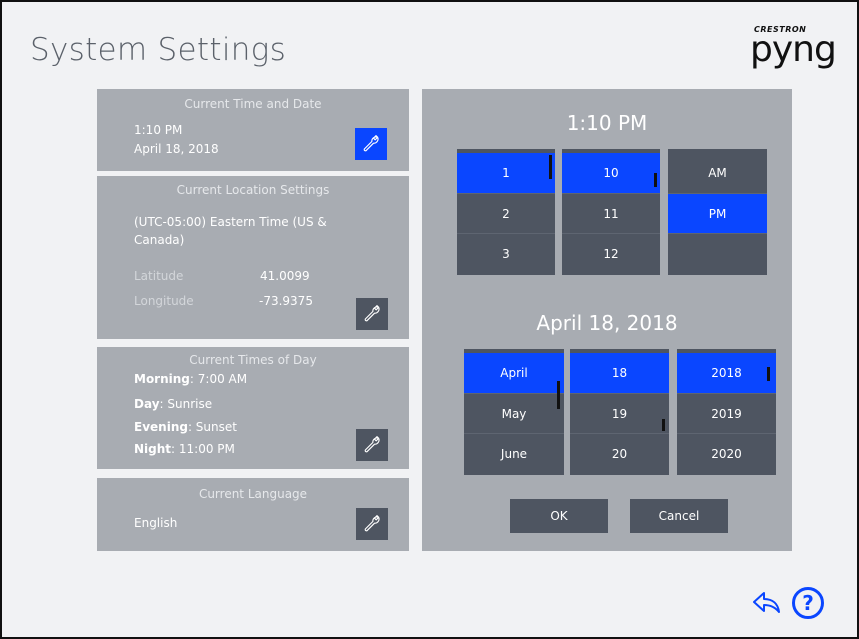 Image resolution: width=859 pixels, height=639 pixels. Describe the element at coordinates (164, 301) in the screenshot. I see `longitude-label: Longitude` at that location.